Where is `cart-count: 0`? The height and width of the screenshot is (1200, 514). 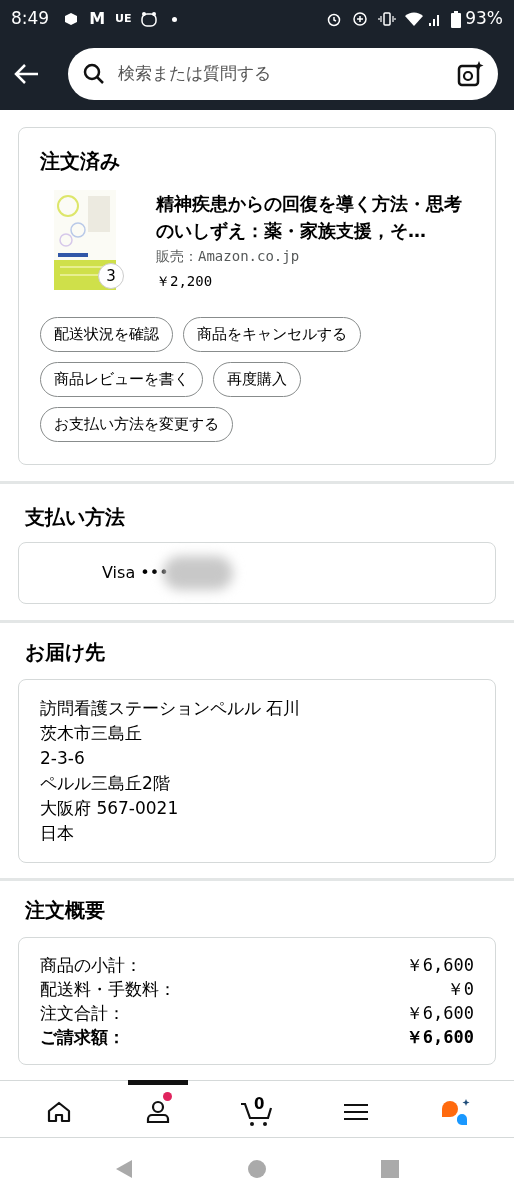 cart-count: 0 is located at coordinates (259, 1104).